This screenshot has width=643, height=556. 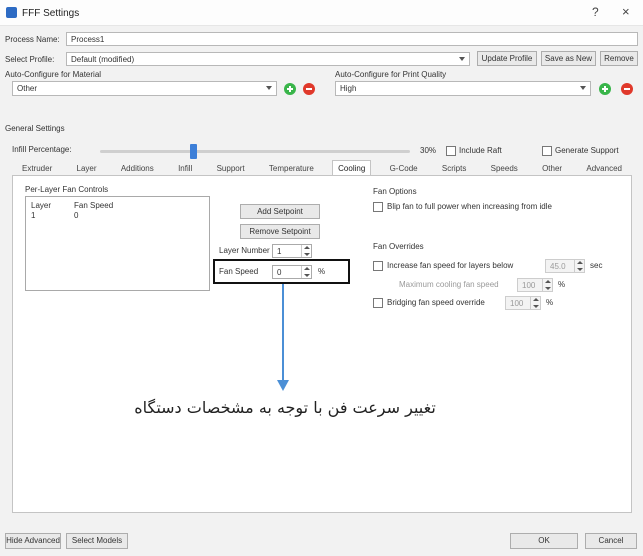 I want to click on infill-slider-thumb, so click(x=193, y=151).